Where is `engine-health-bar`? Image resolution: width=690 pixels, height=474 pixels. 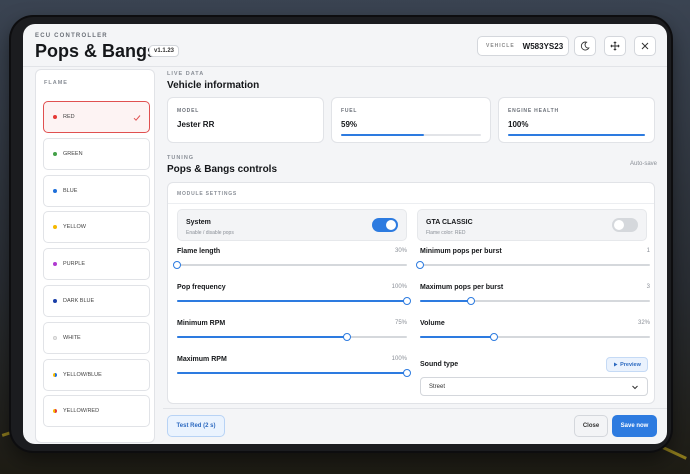 engine-health-bar is located at coordinates (576, 135).